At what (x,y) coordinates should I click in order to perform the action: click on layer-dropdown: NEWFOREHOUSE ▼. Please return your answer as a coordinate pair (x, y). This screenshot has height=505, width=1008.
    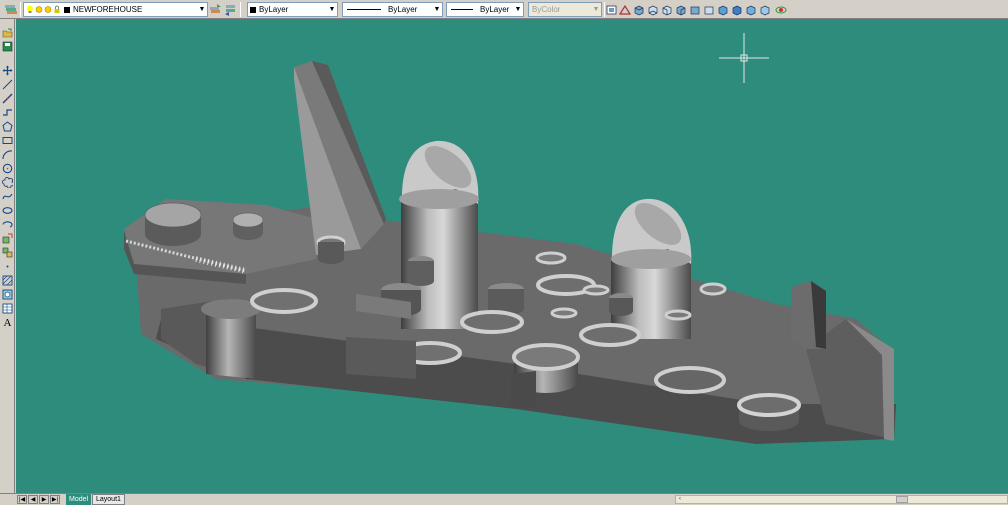
    Looking at the image, I should click on (115, 9).